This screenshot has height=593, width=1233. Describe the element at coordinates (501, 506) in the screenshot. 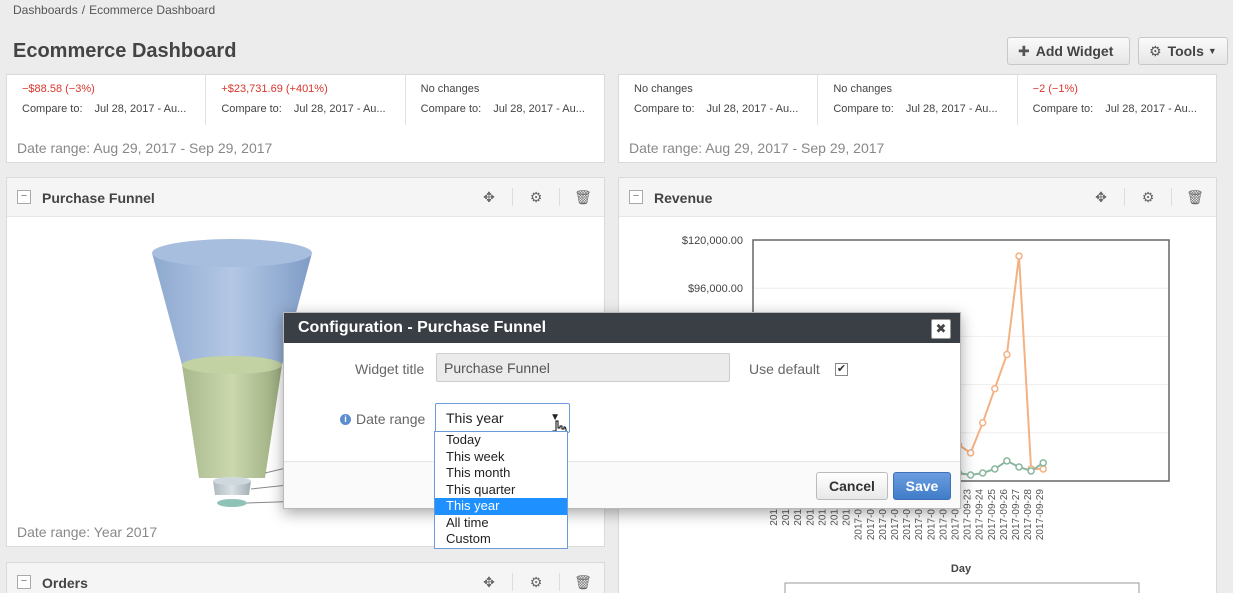

I see `date-range-option: This year` at that location.